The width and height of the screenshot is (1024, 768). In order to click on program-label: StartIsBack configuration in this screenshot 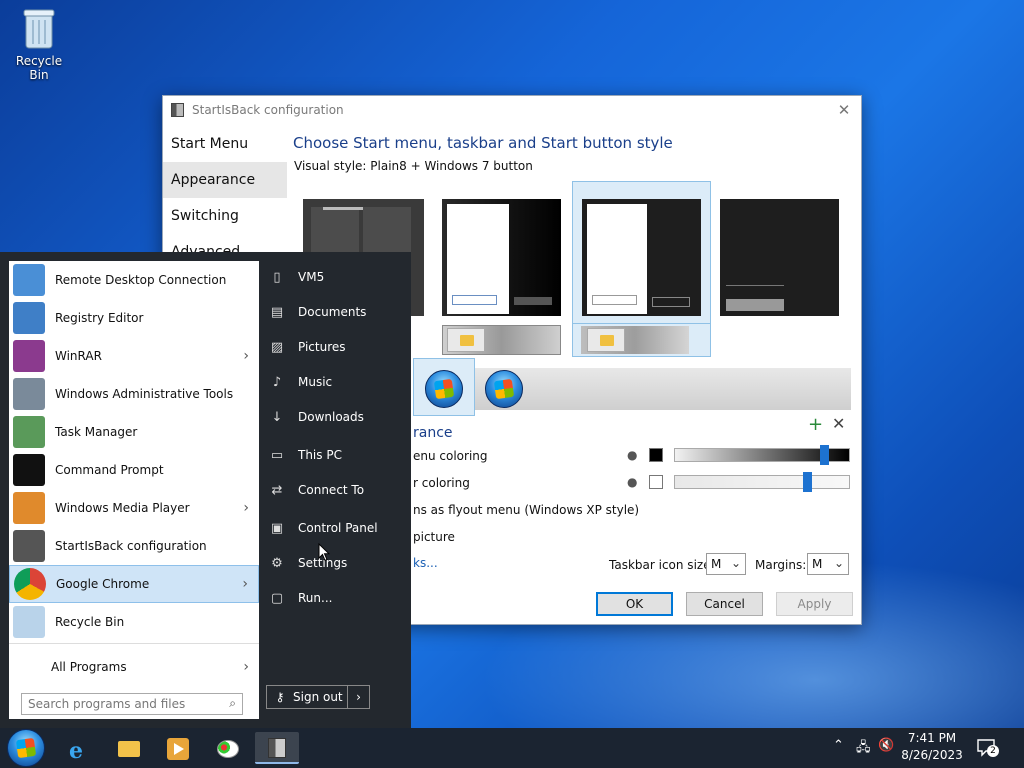, I will do `click(131, 546)`.